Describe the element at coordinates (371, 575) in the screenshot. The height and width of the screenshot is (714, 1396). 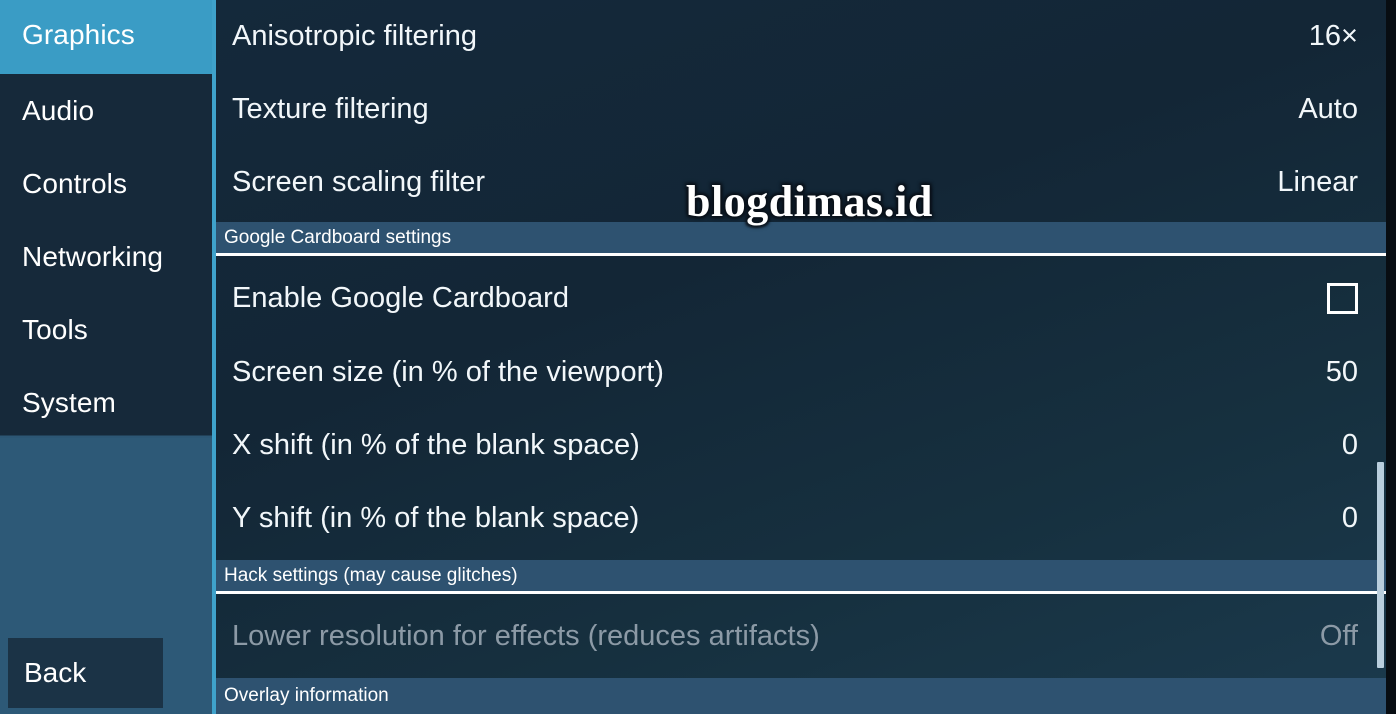
I see `section-header-label: Hack settings (may cause glitches)` at that location.